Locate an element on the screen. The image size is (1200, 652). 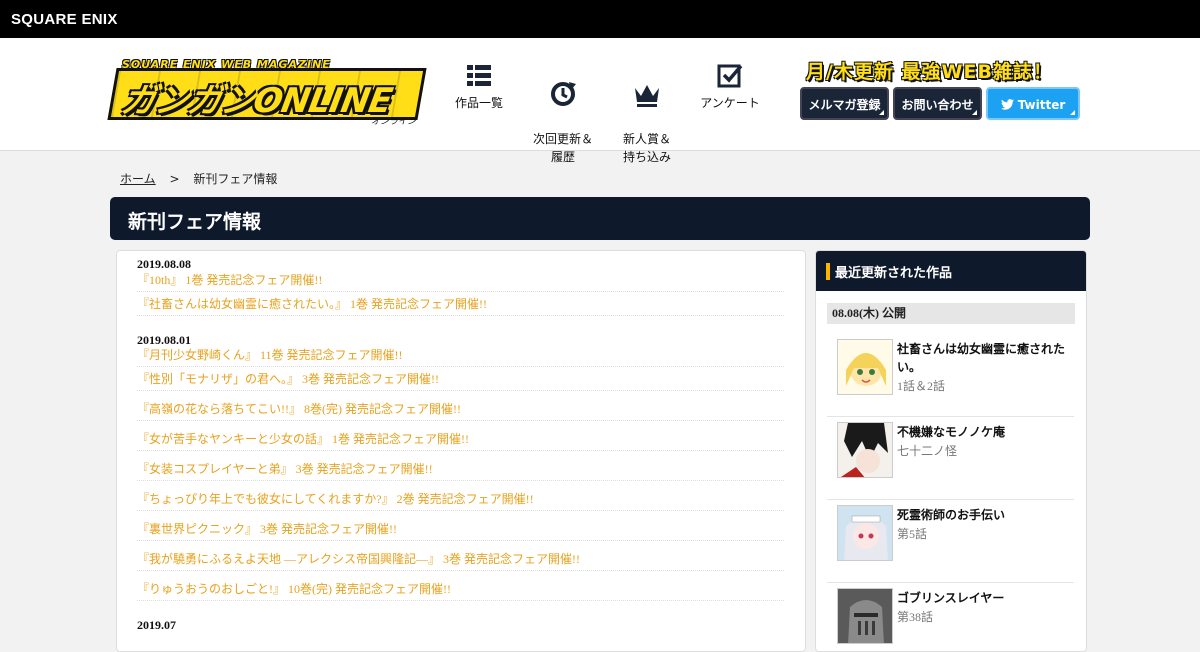
crown-icon is located at coordinates (647, 96).